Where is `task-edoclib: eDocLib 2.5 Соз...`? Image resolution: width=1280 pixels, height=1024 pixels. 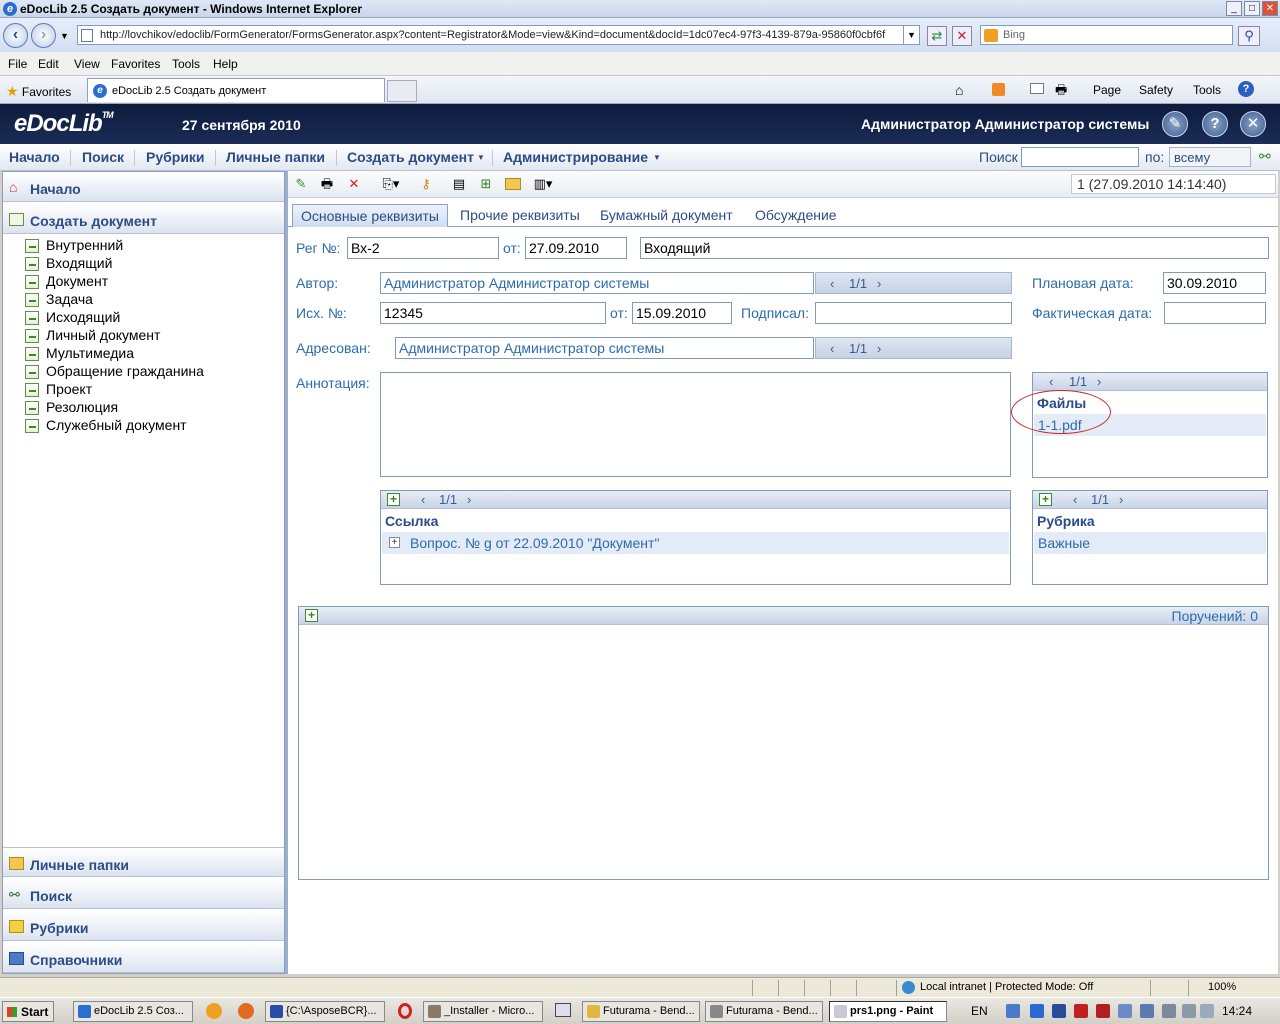 task-edoclib: eDocLib 2.5 Соз... is located at coordinates (133, 1011).